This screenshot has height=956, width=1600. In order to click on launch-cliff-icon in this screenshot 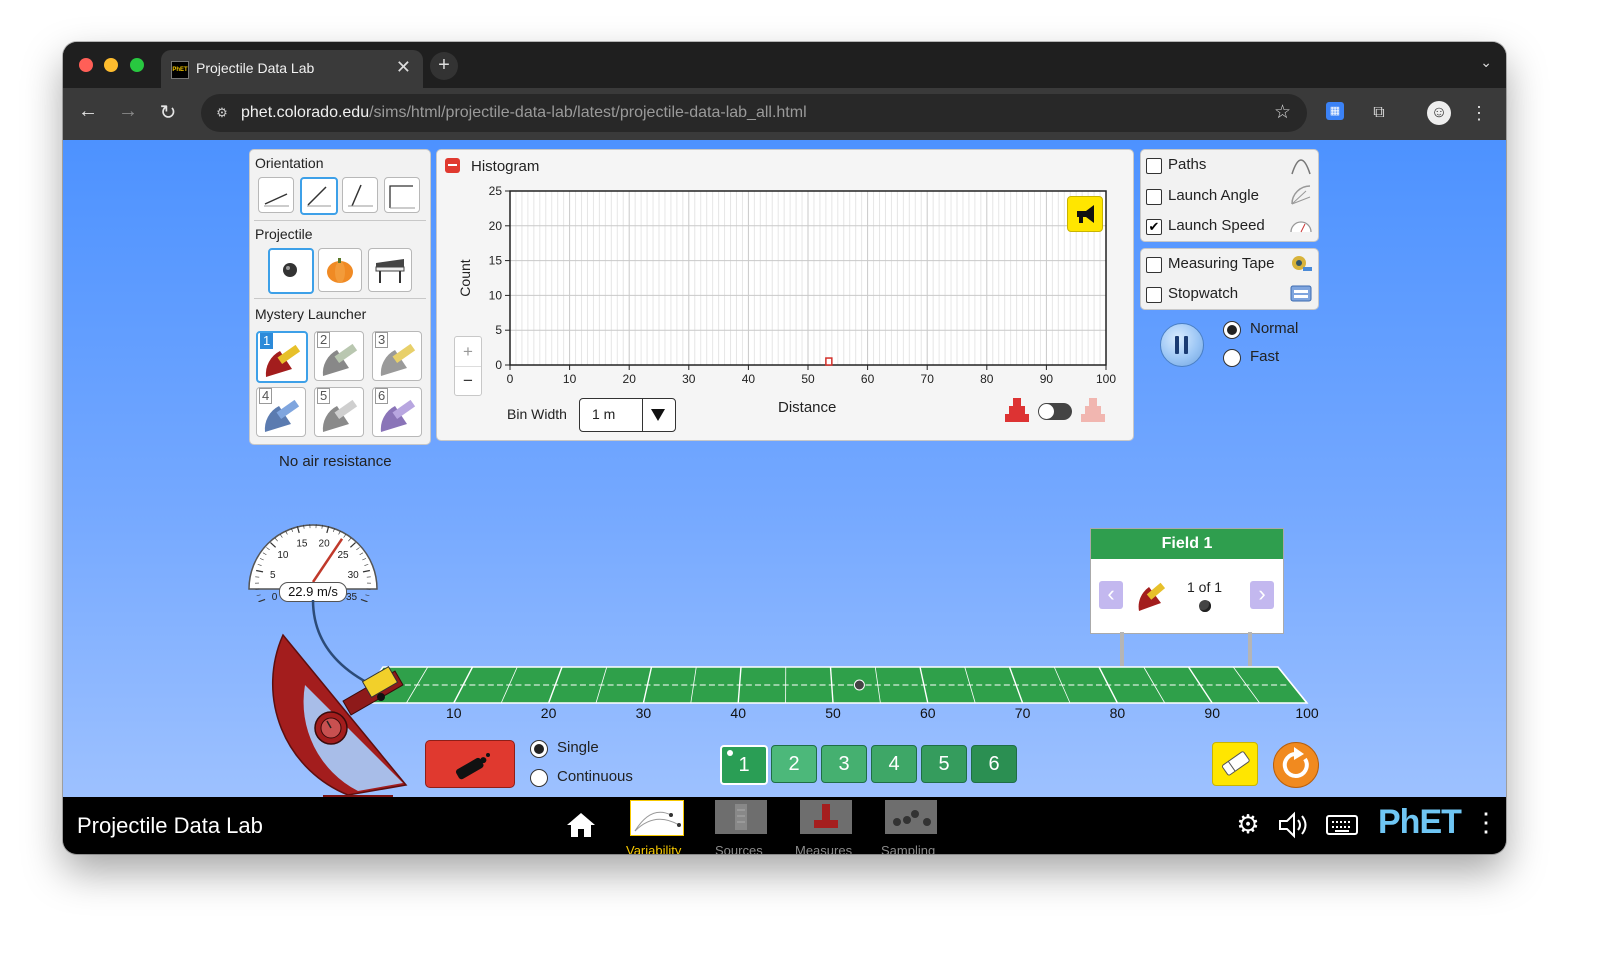, I will do `click(402, 197)`.